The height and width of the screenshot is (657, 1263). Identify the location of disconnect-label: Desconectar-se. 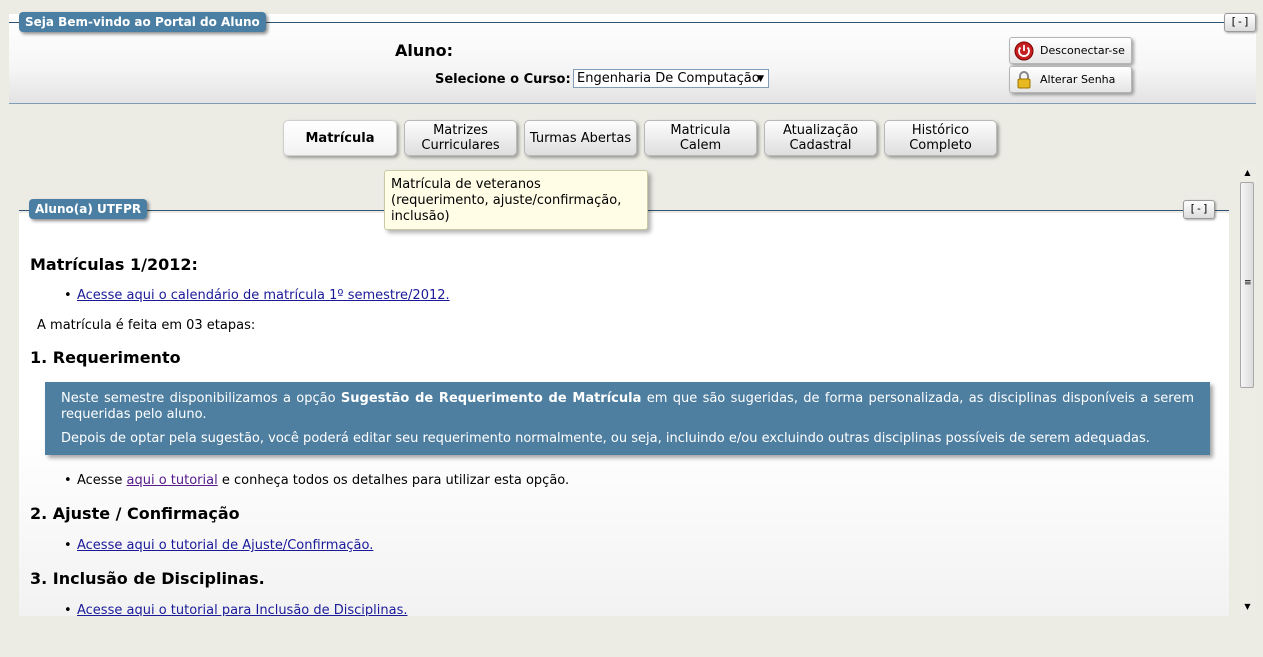
(1082, 50).